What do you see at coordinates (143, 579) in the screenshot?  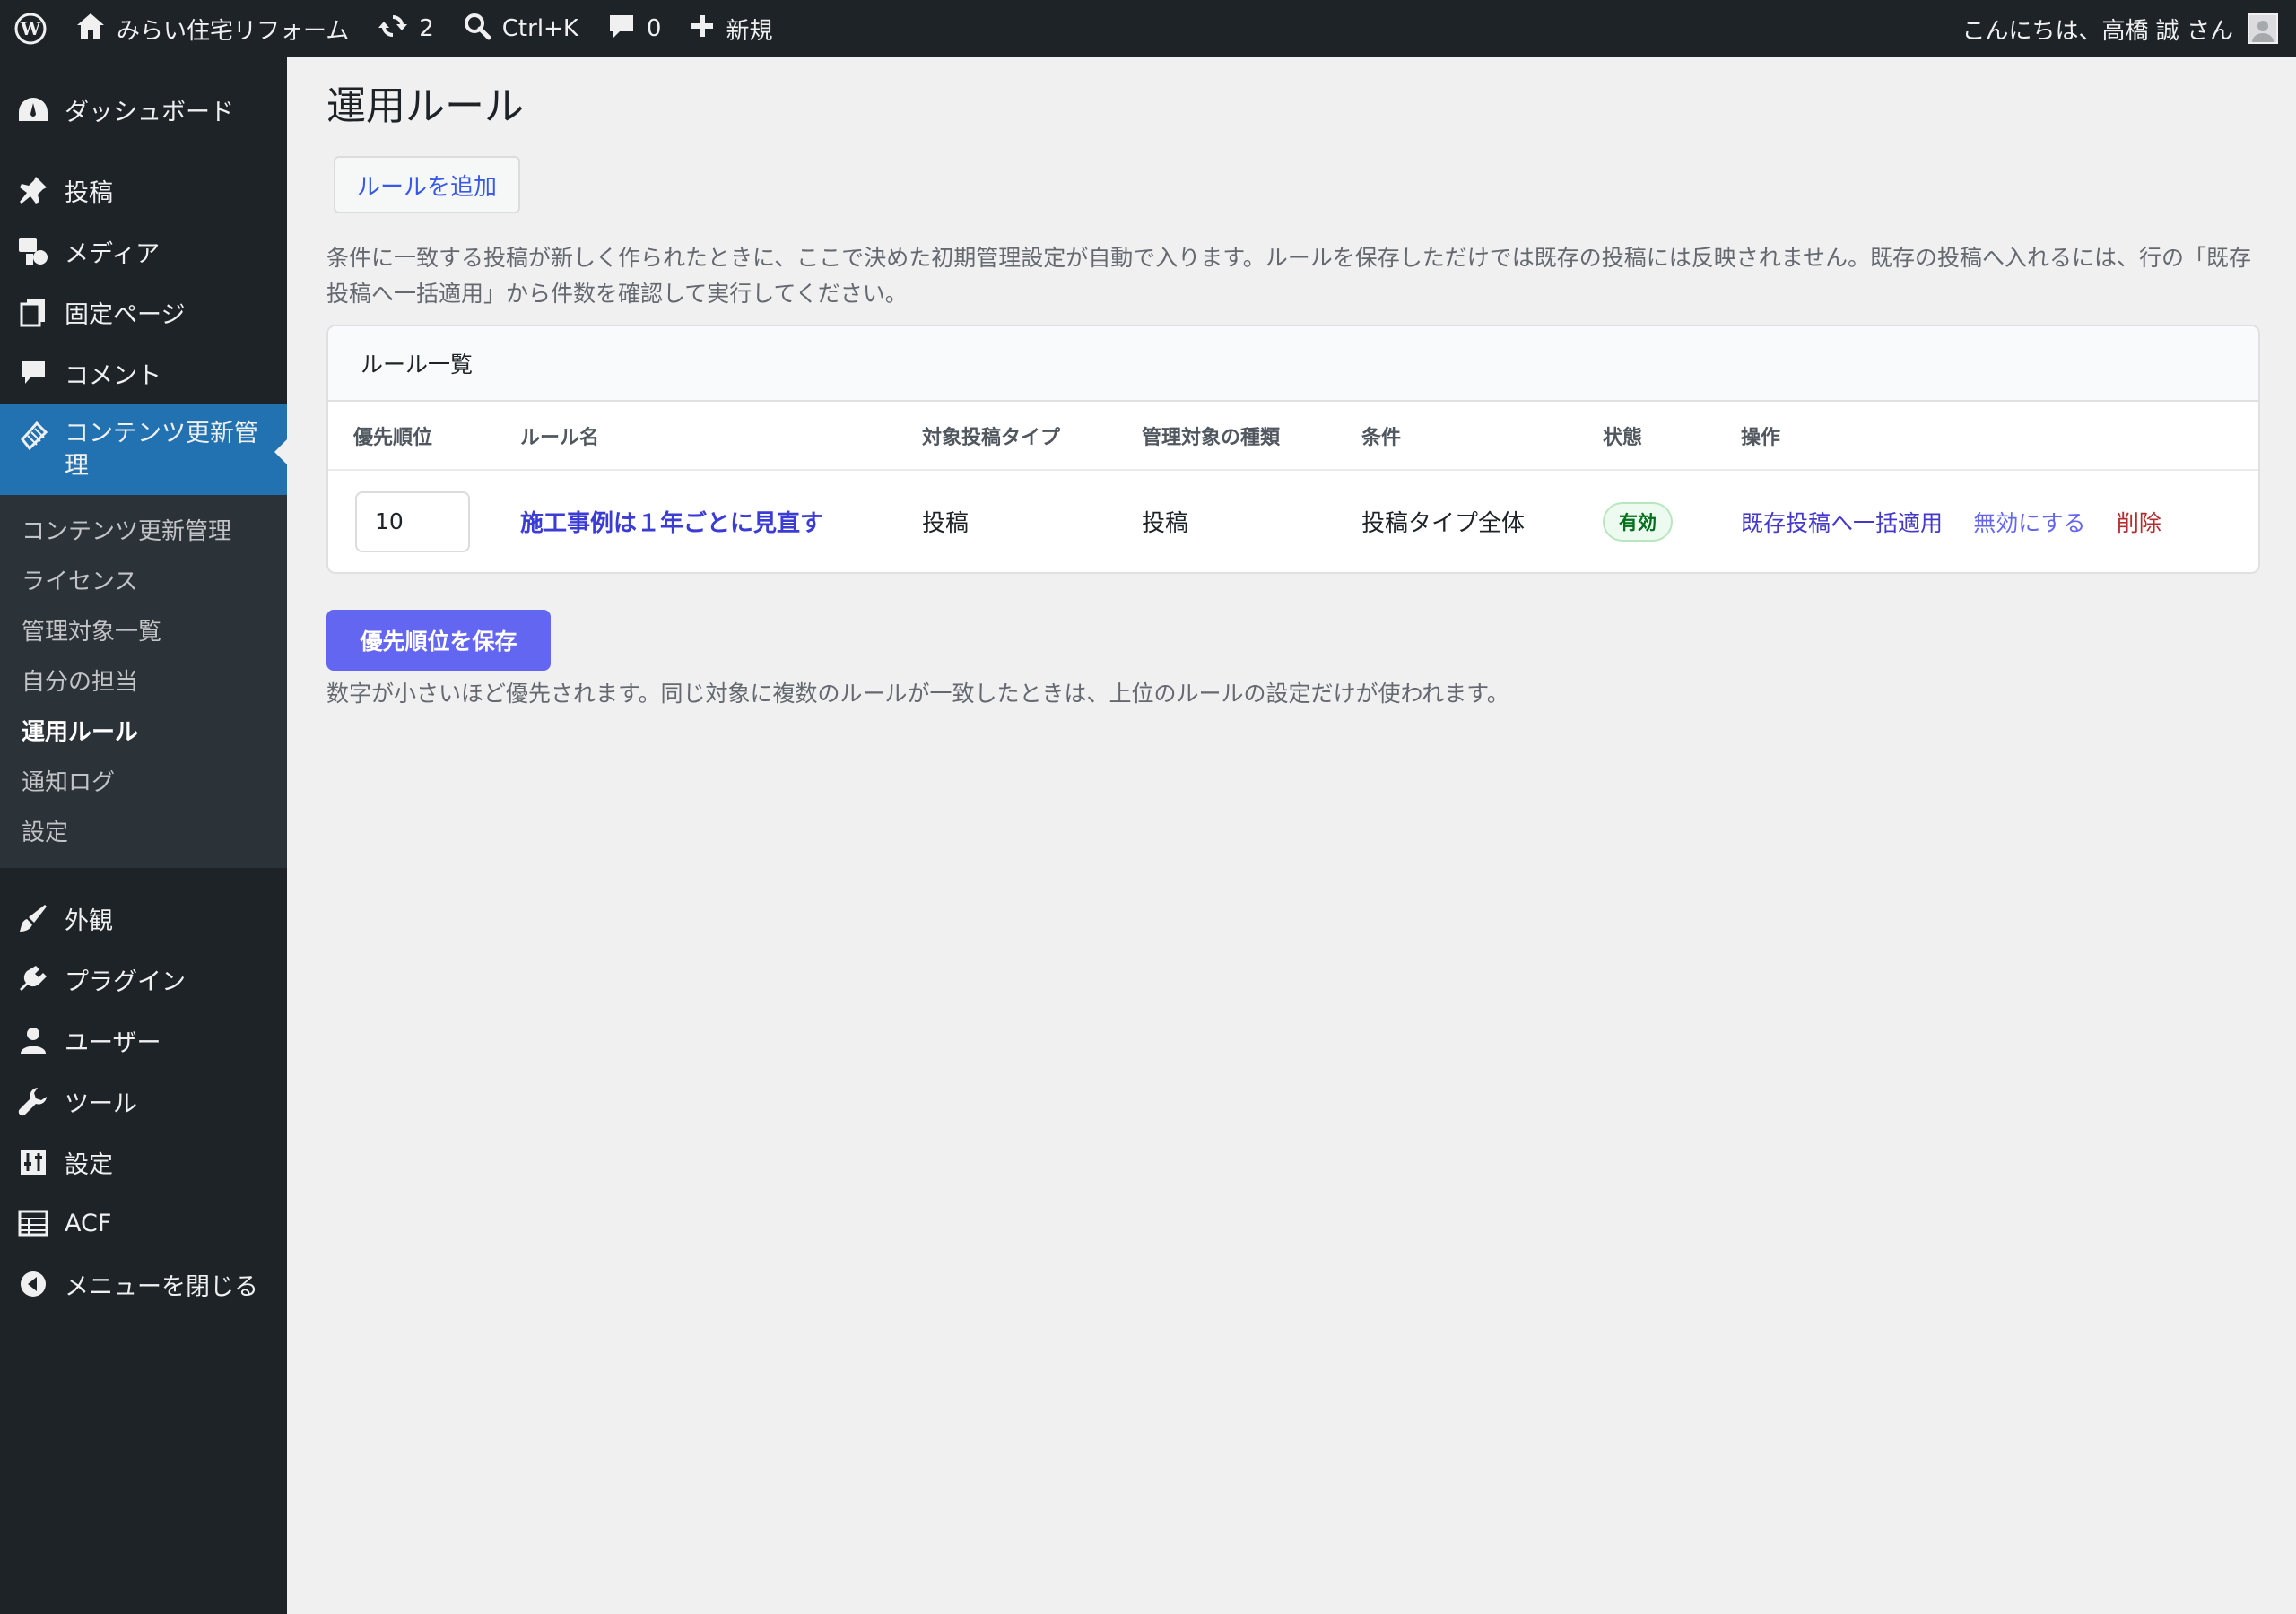 I see `submenu-license: ライセンス` at bounding box center [143, 579].